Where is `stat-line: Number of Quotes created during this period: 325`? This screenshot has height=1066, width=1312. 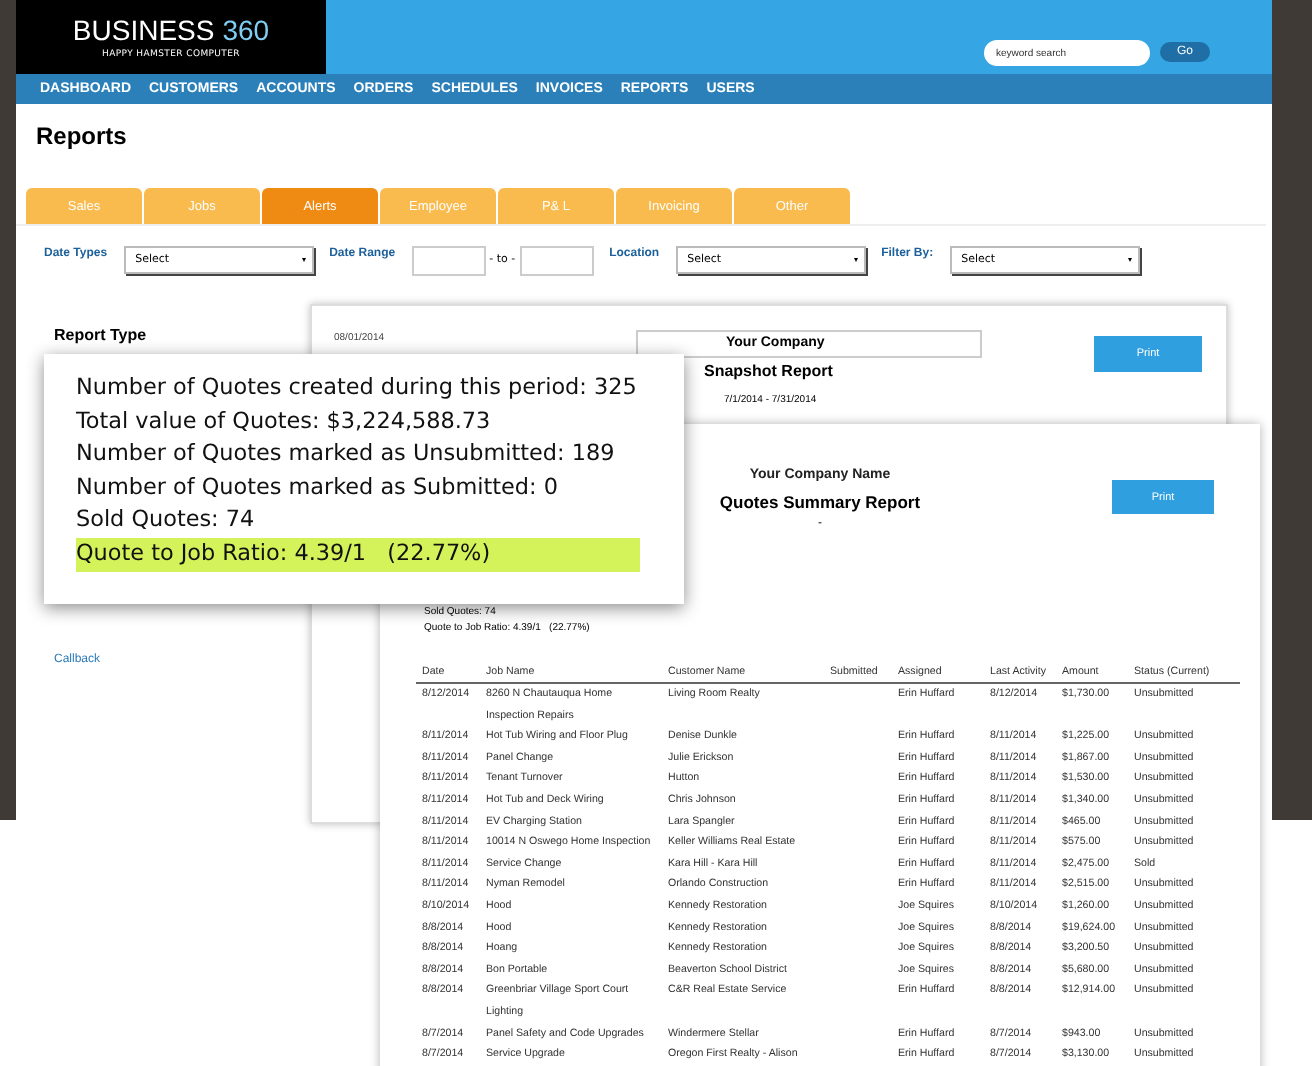
stat-line: Number of Quotes created during this period: 325 is located at coordinates (356, 388).